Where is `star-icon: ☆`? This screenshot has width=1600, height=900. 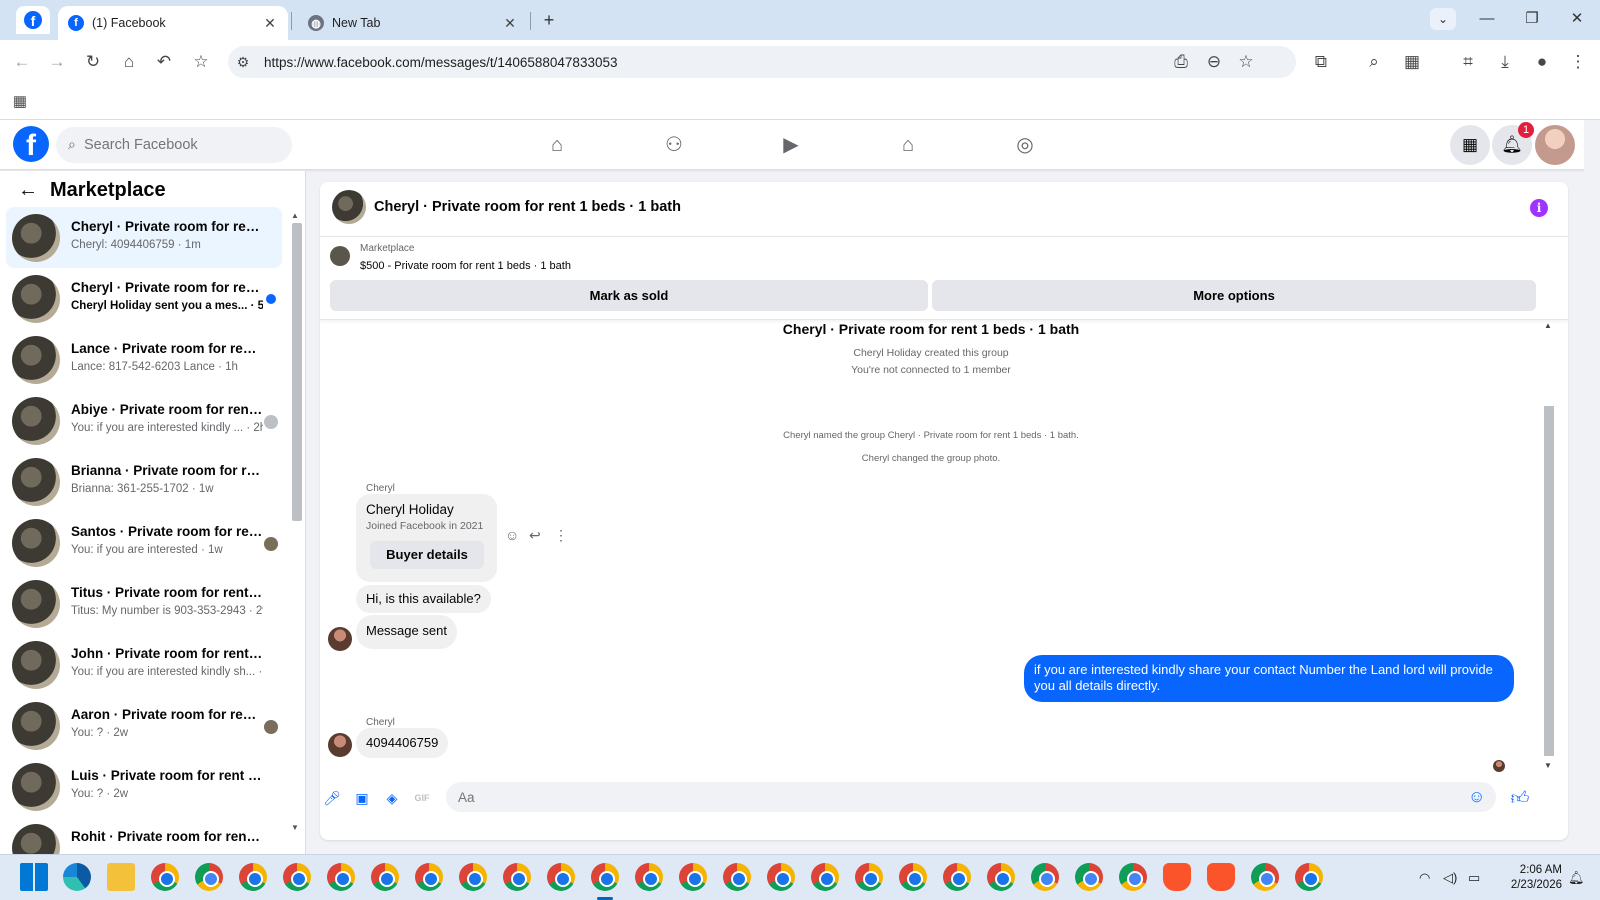 star-icon: ☆ is located at coordinates (1246, 62).